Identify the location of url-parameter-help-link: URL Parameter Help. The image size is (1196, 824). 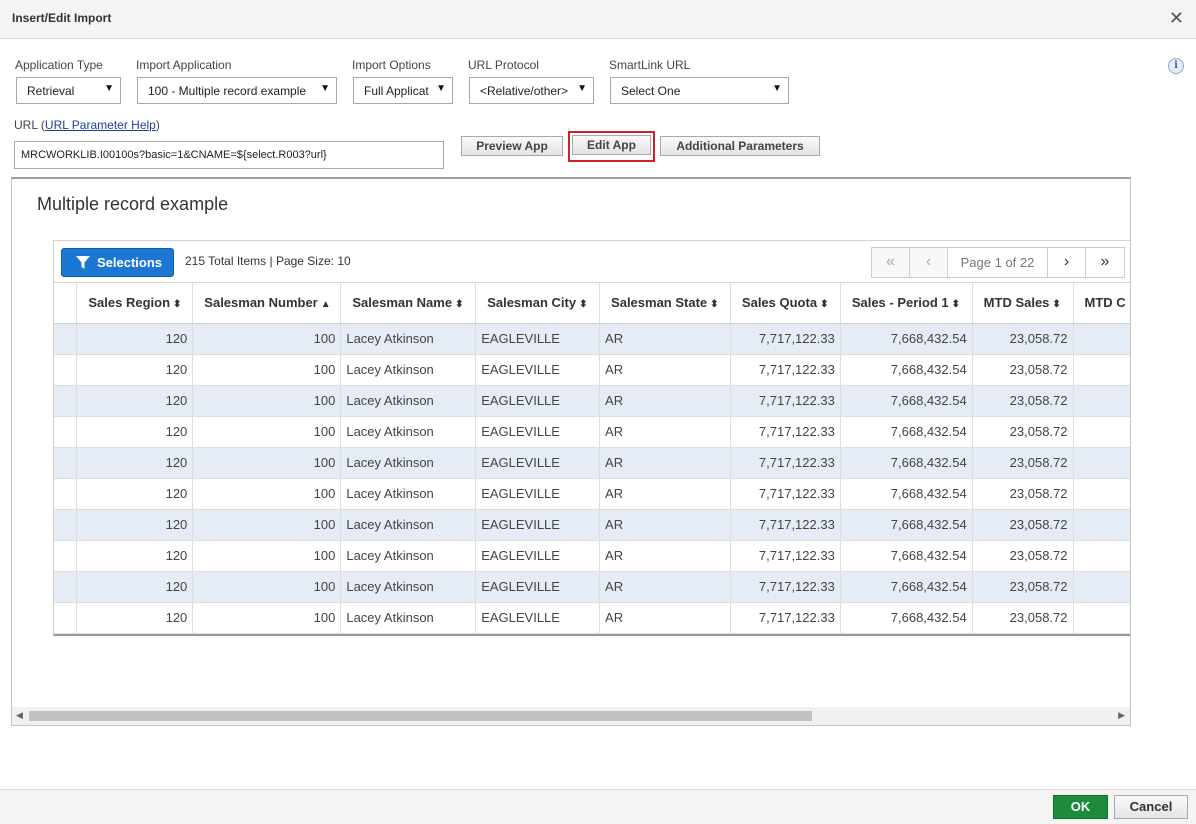
(100, 125).